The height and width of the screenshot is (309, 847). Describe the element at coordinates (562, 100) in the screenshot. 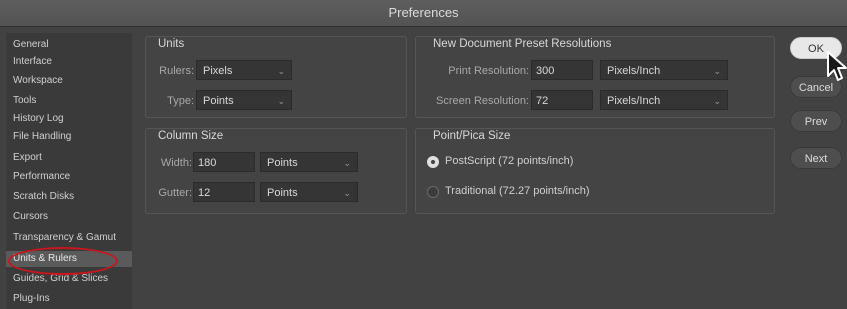

I see `screen-resolution-input: 72` at that location.